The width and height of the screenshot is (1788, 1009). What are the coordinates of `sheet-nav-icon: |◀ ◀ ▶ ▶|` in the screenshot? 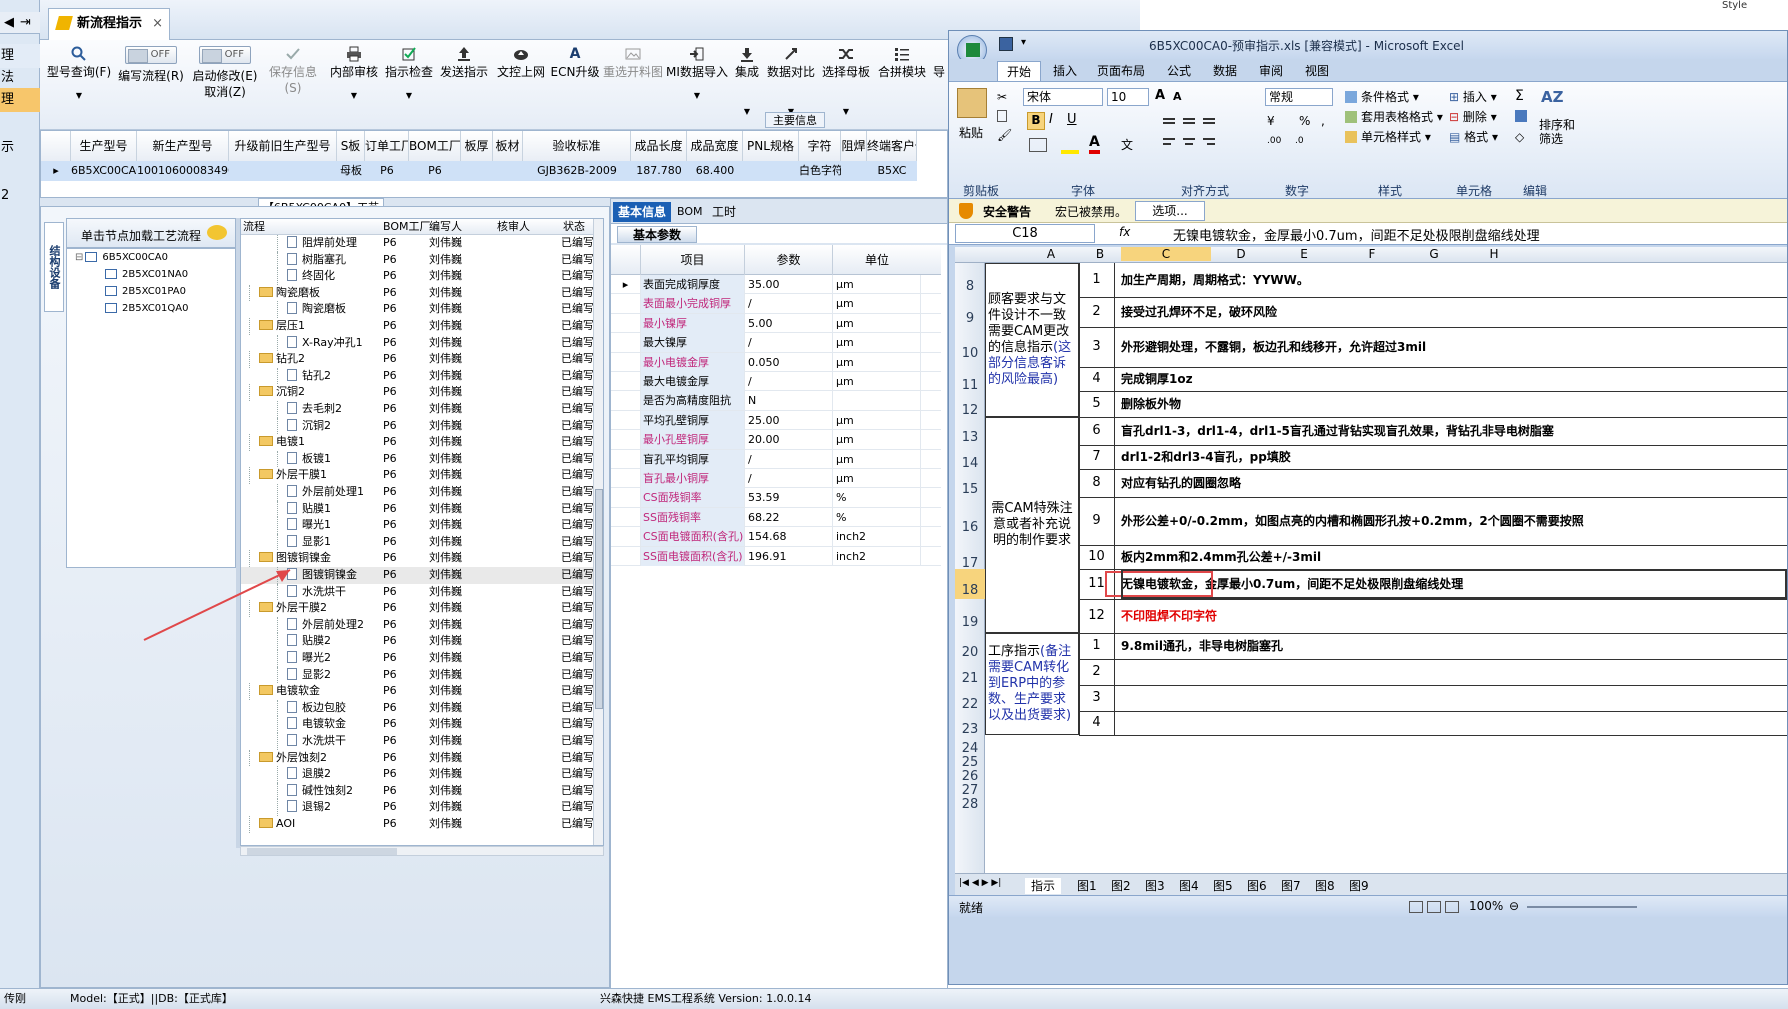 It's located at (980, 883).